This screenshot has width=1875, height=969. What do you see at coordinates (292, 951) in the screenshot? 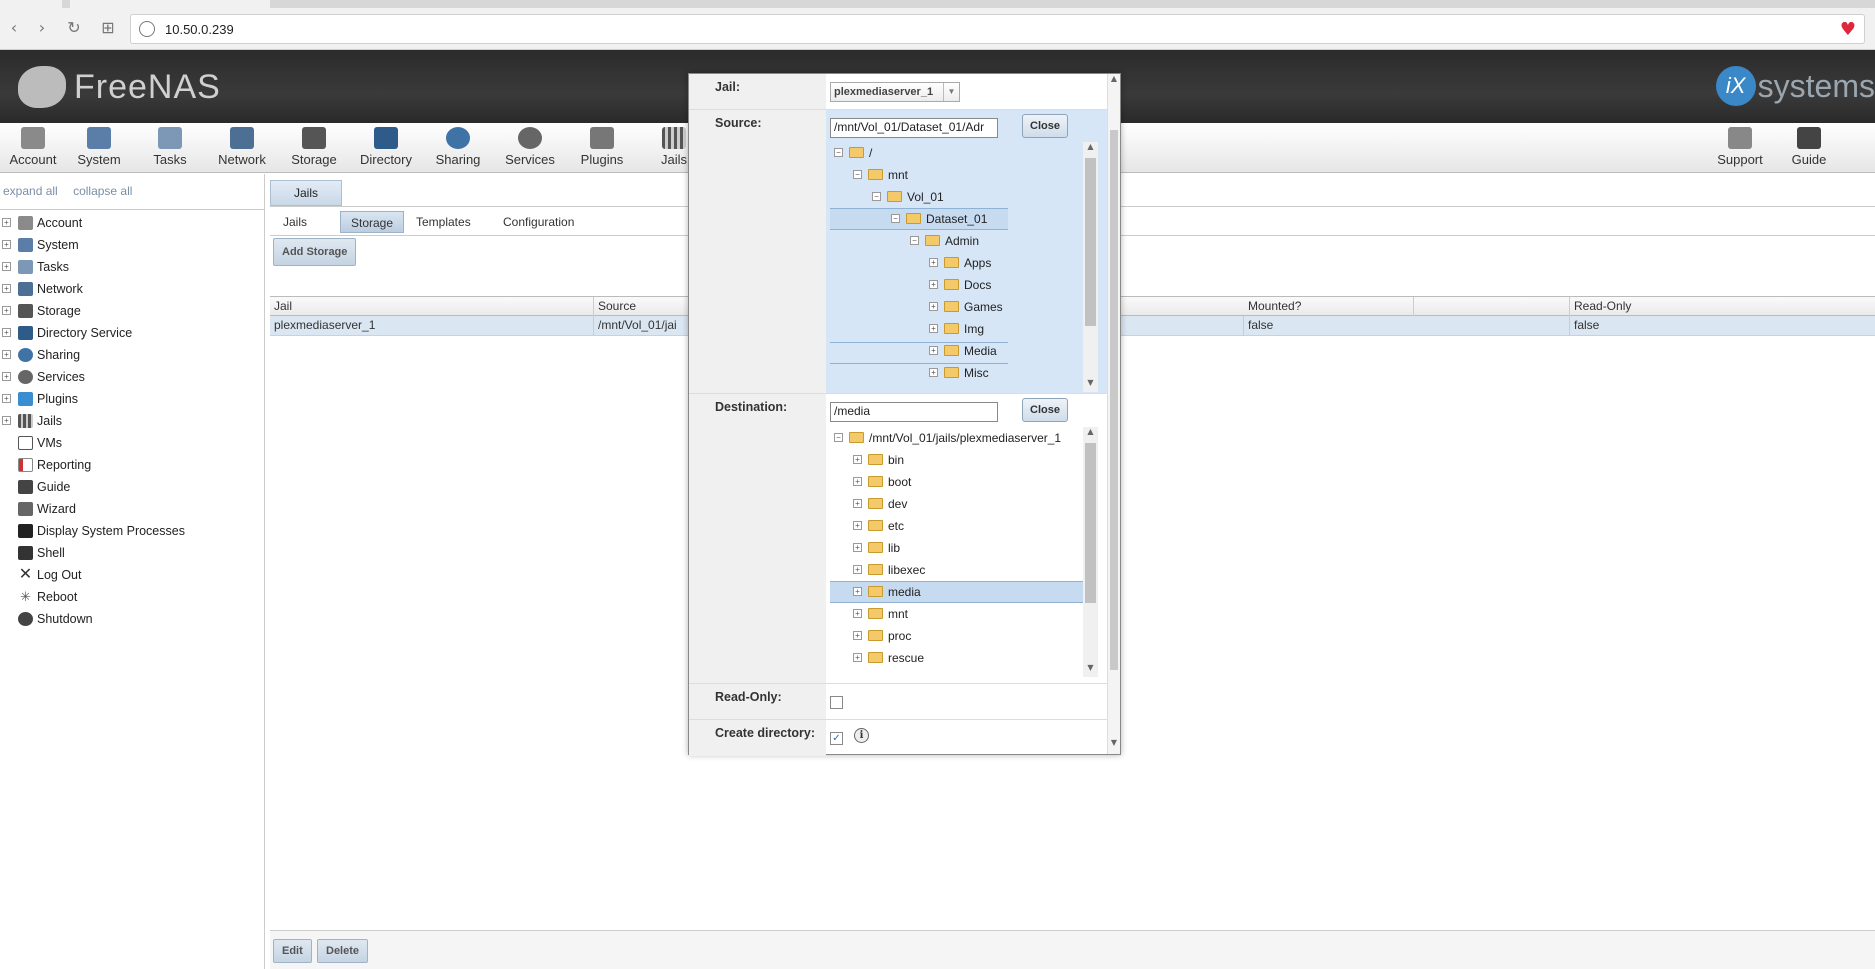
I see `edit-button: Edit` at bounding box center [292, 951].